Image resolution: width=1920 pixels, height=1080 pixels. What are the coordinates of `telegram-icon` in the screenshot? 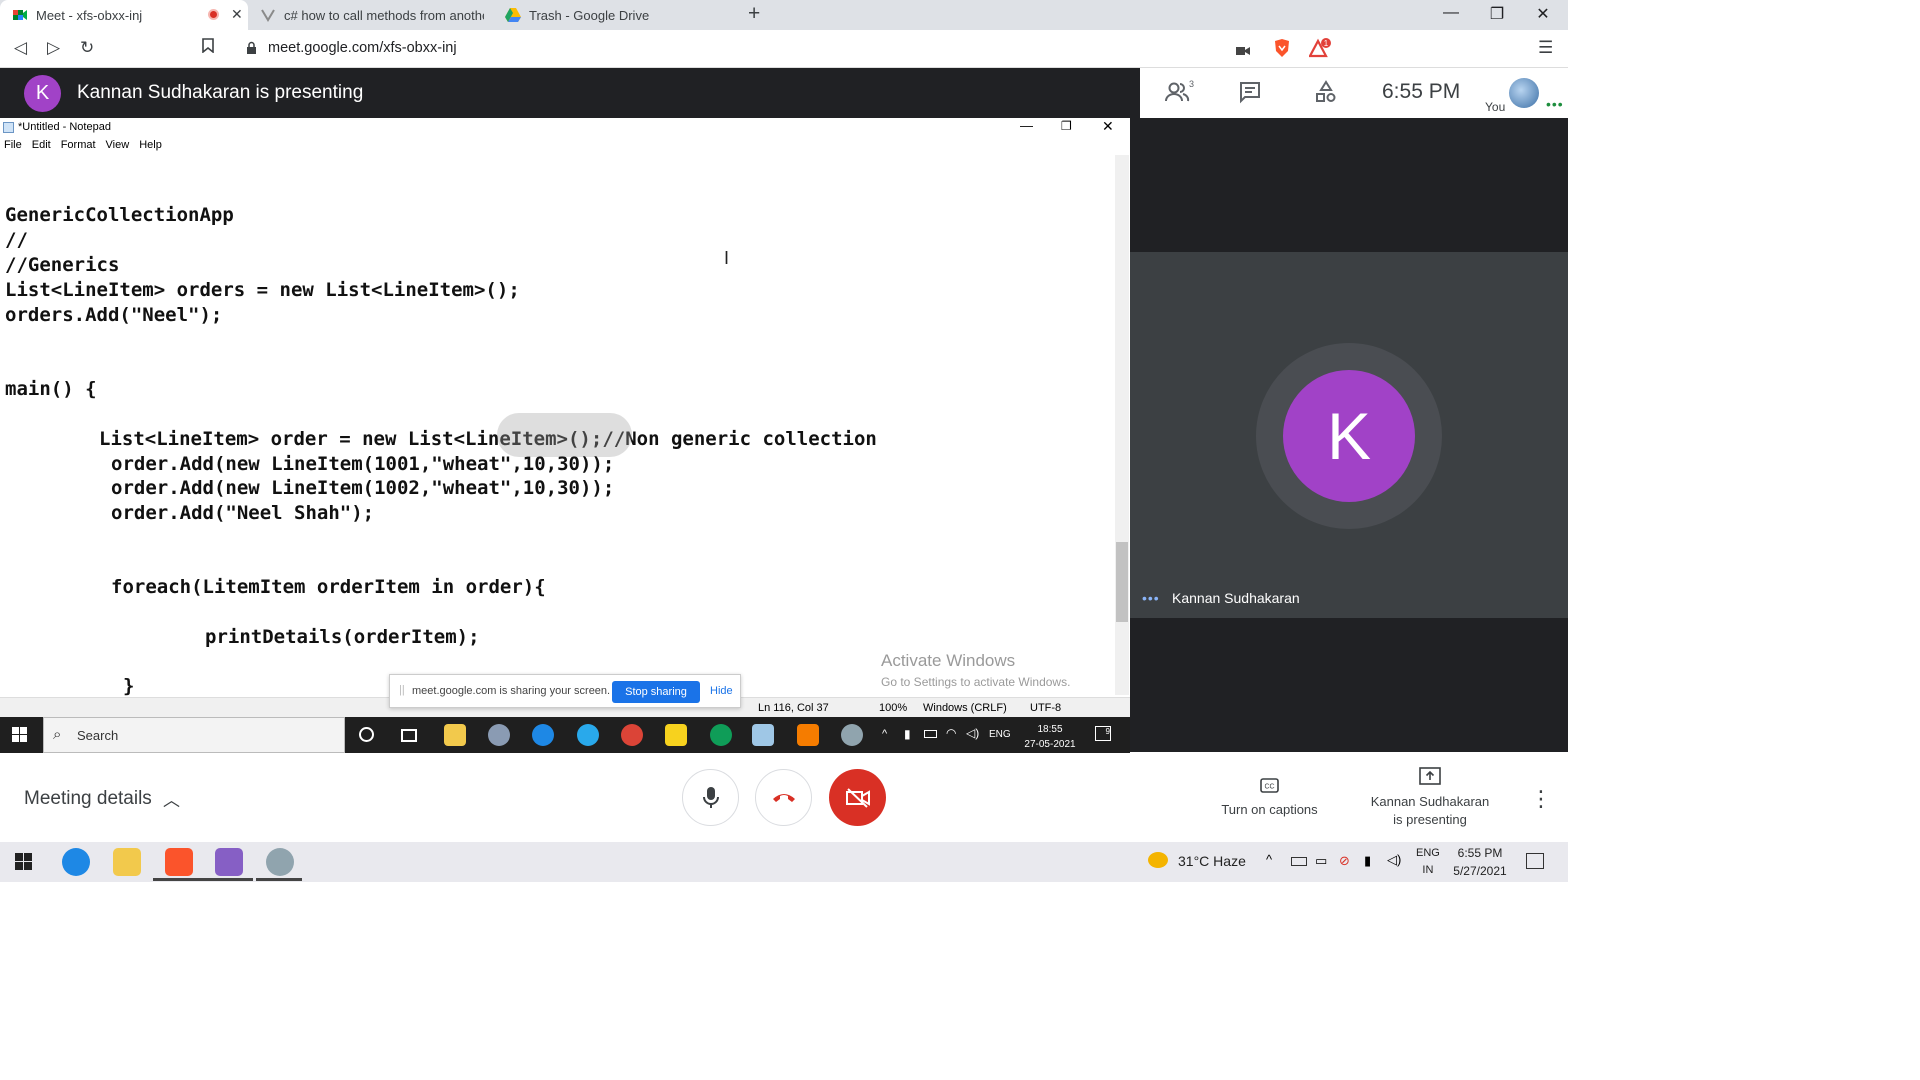 It's located at (588, 735).